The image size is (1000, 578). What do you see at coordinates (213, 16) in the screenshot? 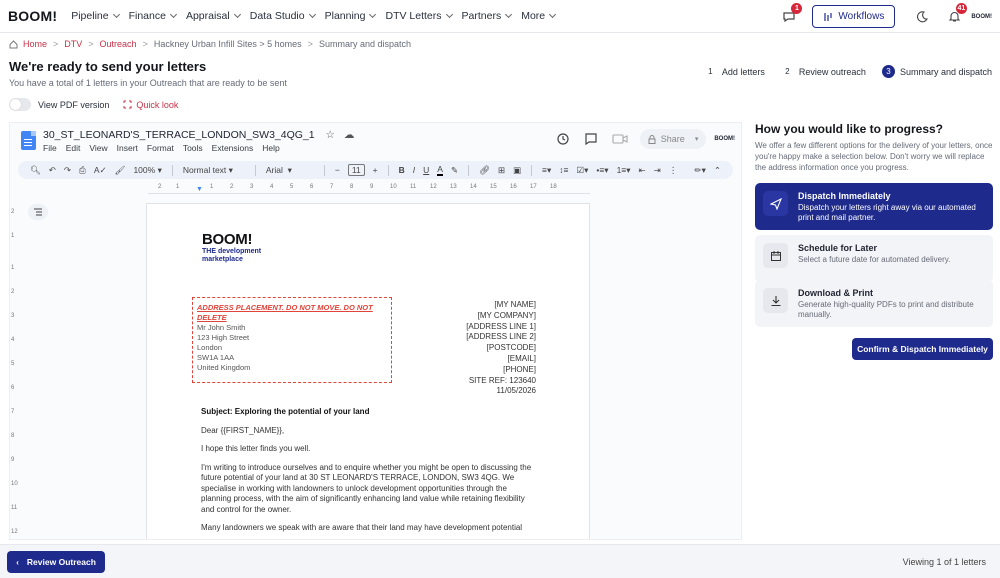
I see `nav-item-appraisal: Appraisal` at bounding box center [213, 16].